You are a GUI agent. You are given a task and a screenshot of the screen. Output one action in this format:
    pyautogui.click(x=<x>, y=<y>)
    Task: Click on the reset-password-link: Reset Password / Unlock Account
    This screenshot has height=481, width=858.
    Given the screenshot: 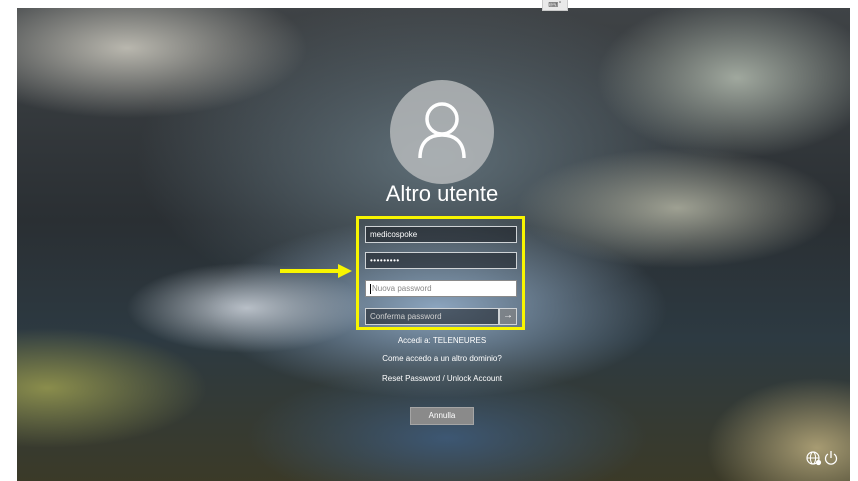 What is the action you would take?
    pyautogui.click(x=442, y=378)
    